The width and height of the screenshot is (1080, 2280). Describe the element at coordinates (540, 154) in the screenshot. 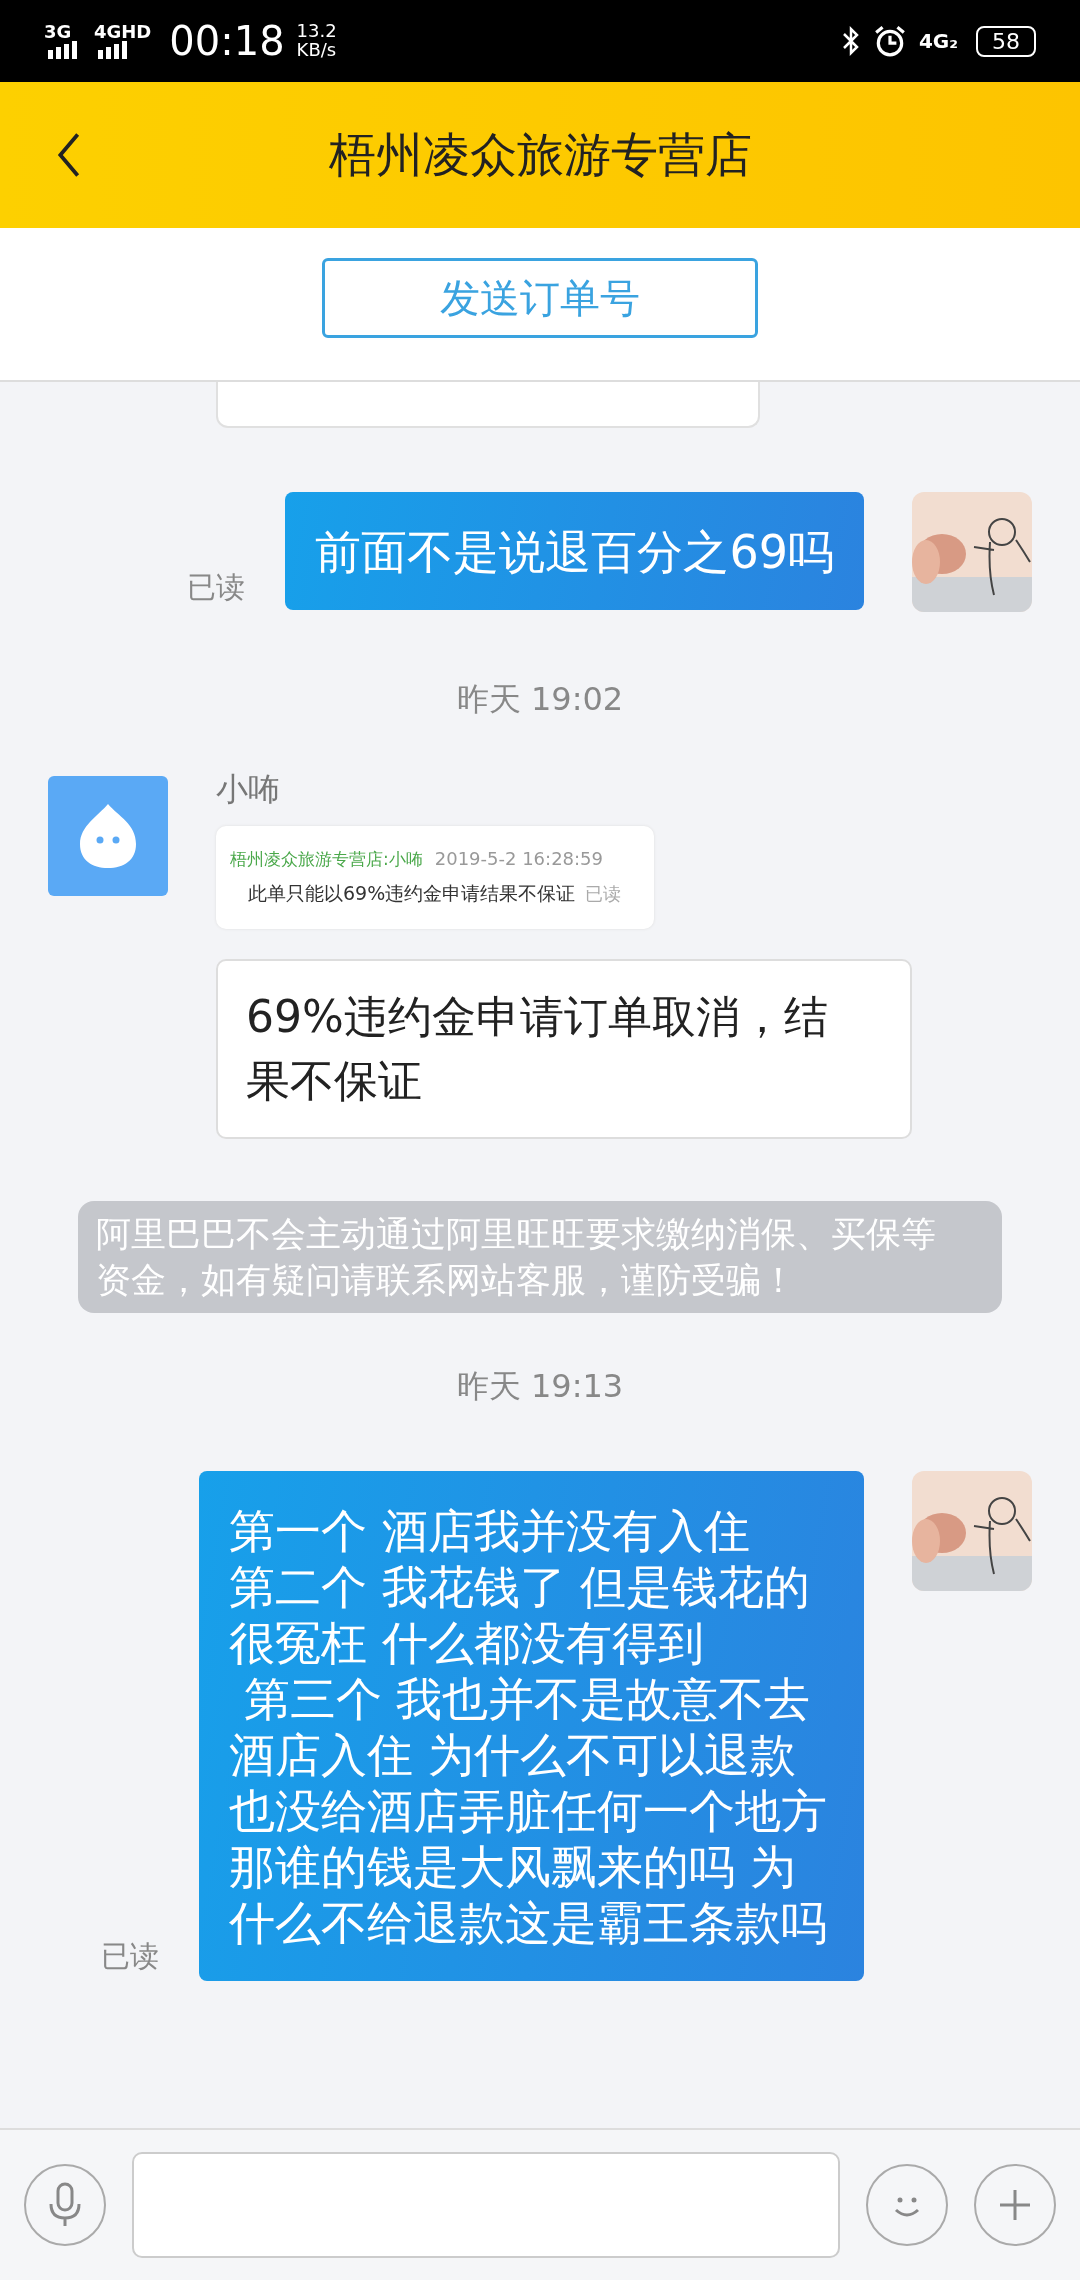

I see `shop-title: 梧州凌众旅游专营店` at that location.